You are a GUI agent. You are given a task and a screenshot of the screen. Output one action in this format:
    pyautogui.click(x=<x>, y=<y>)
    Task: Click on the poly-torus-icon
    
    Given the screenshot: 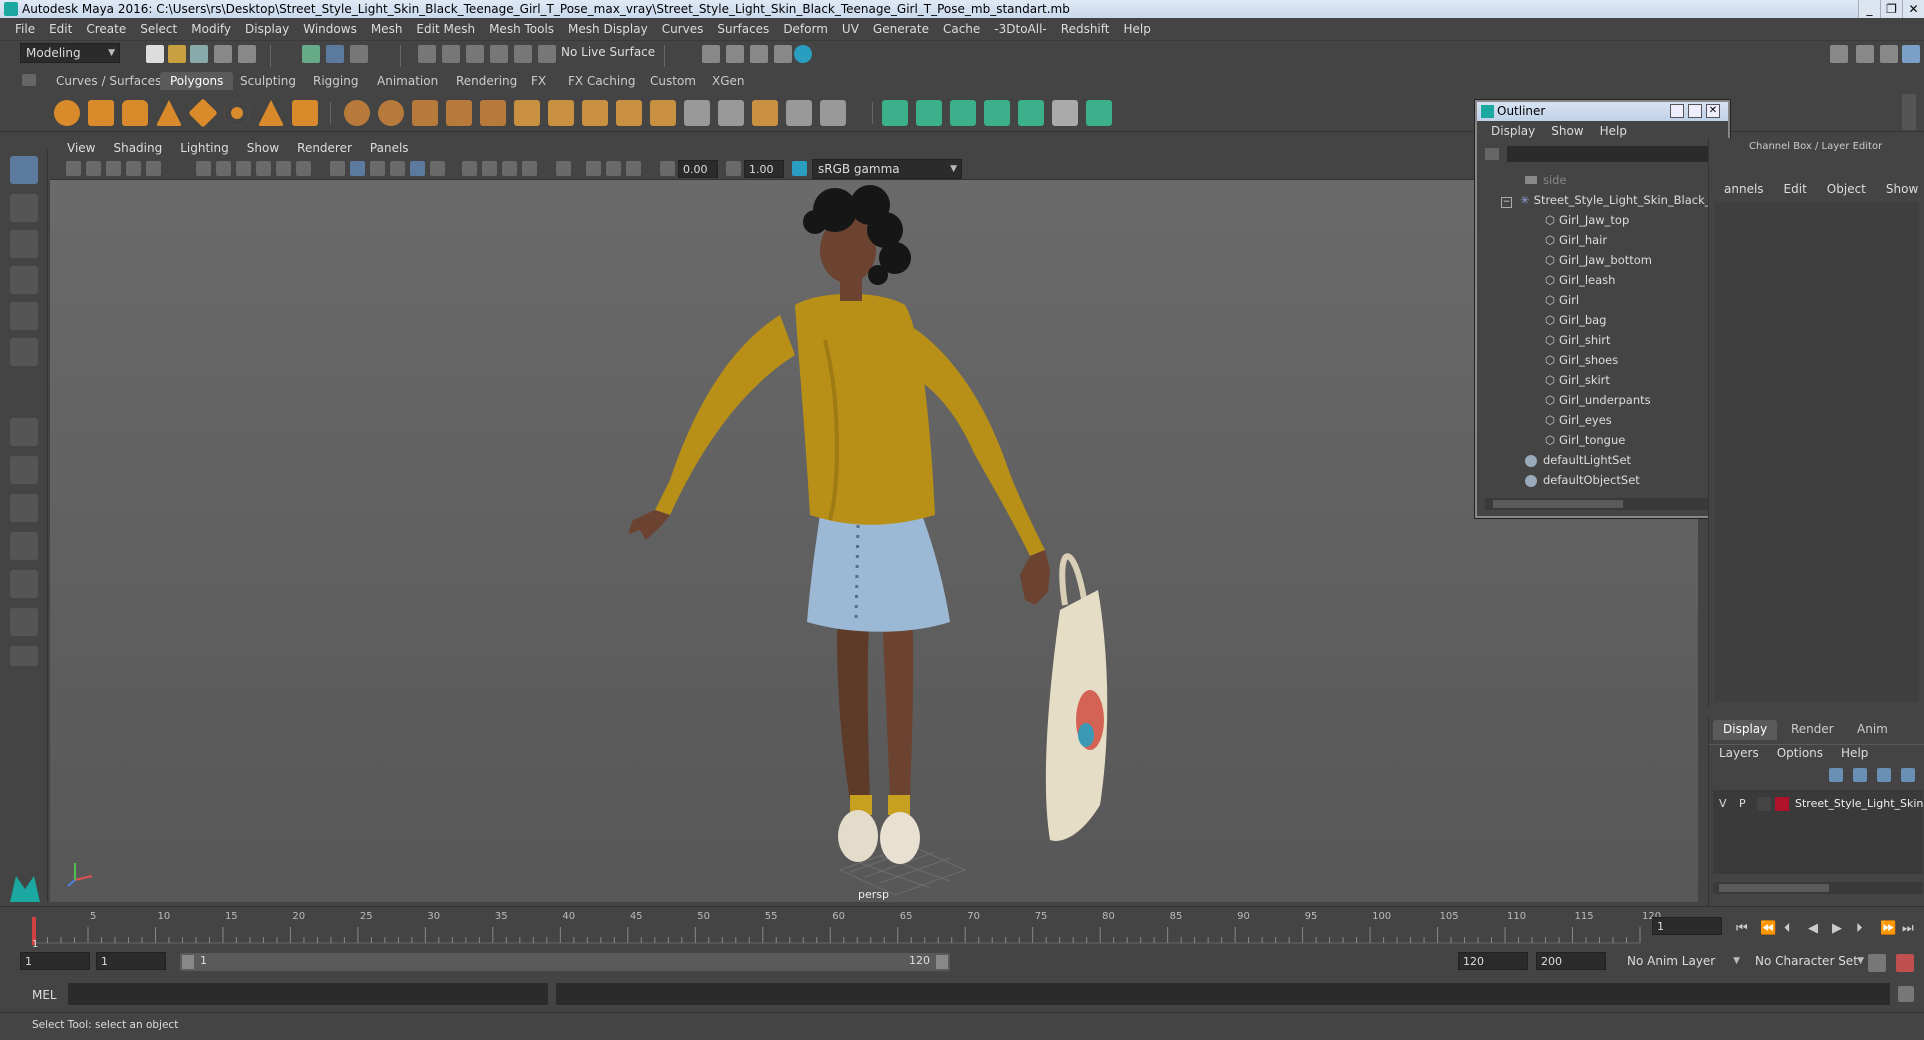 What is the action you would take?
    pyautogui.click(x=237, y=113)
    